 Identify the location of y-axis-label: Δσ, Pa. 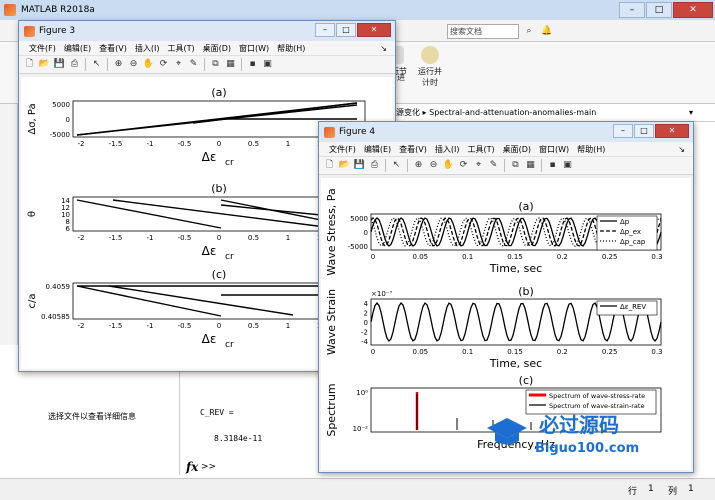
(32, 118).